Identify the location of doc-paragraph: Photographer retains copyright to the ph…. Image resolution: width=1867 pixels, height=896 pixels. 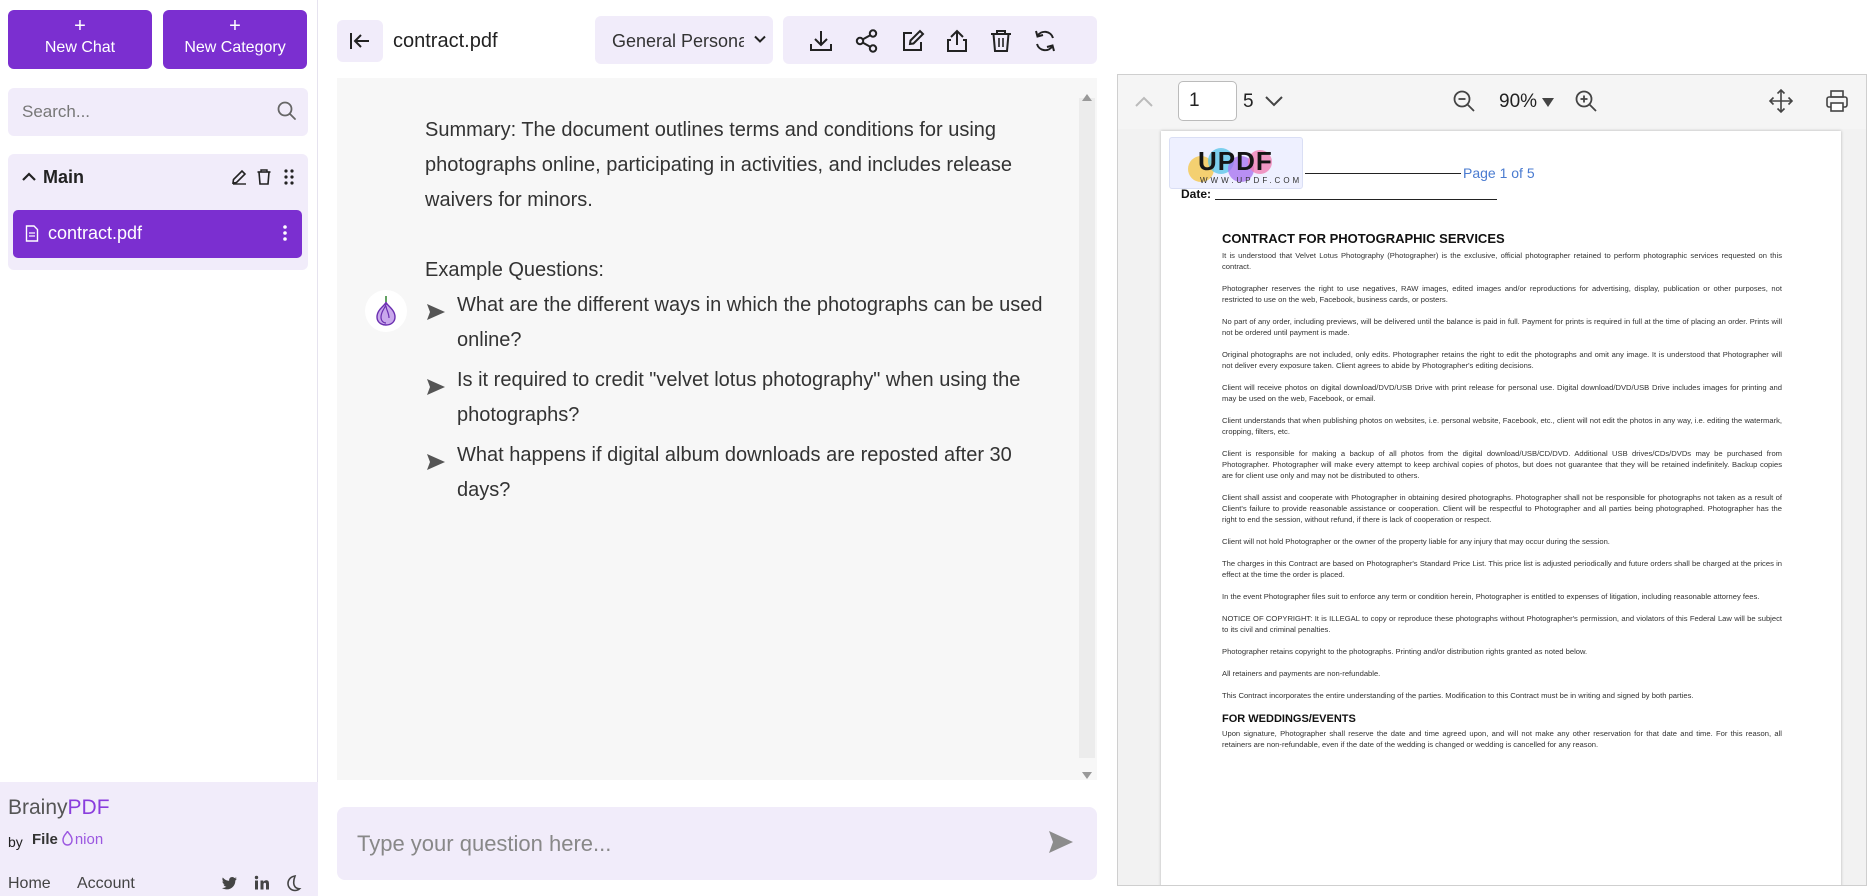
(1405, 651).